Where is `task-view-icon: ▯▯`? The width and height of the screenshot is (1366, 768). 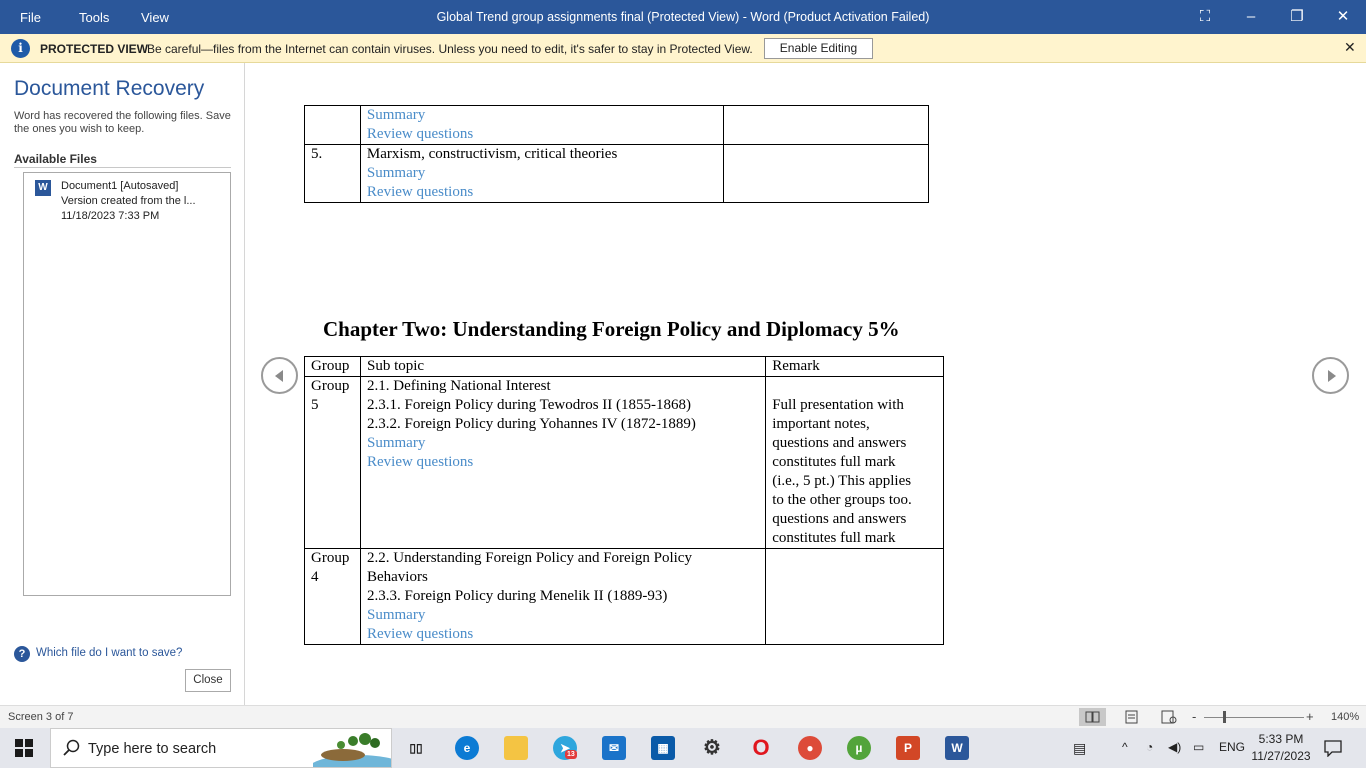
task-view-icon: ▯▯ is located at coordinates (416, 748).